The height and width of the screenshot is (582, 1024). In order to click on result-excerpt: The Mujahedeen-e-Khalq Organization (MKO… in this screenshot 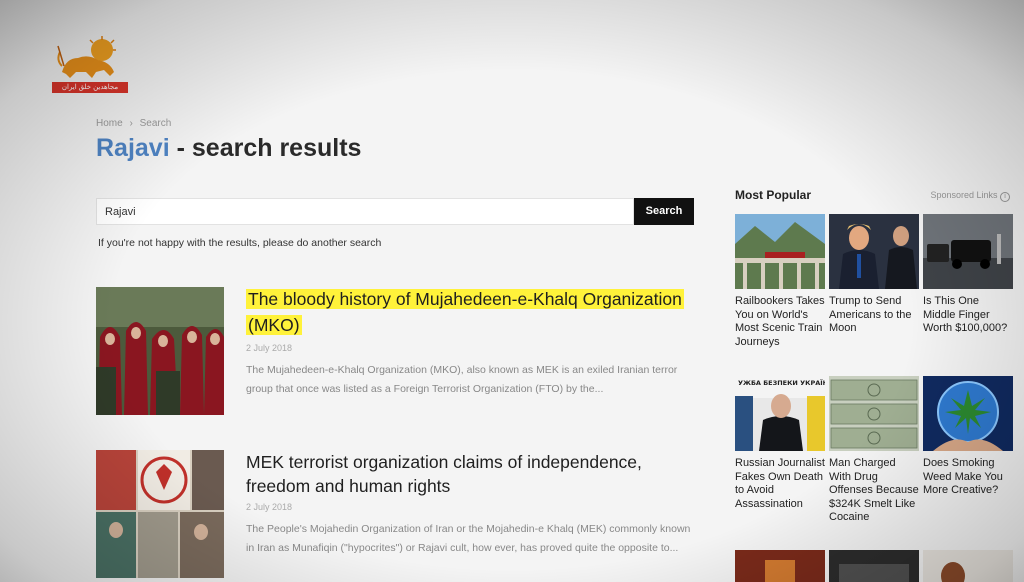, I will do `click(462, 379)`.